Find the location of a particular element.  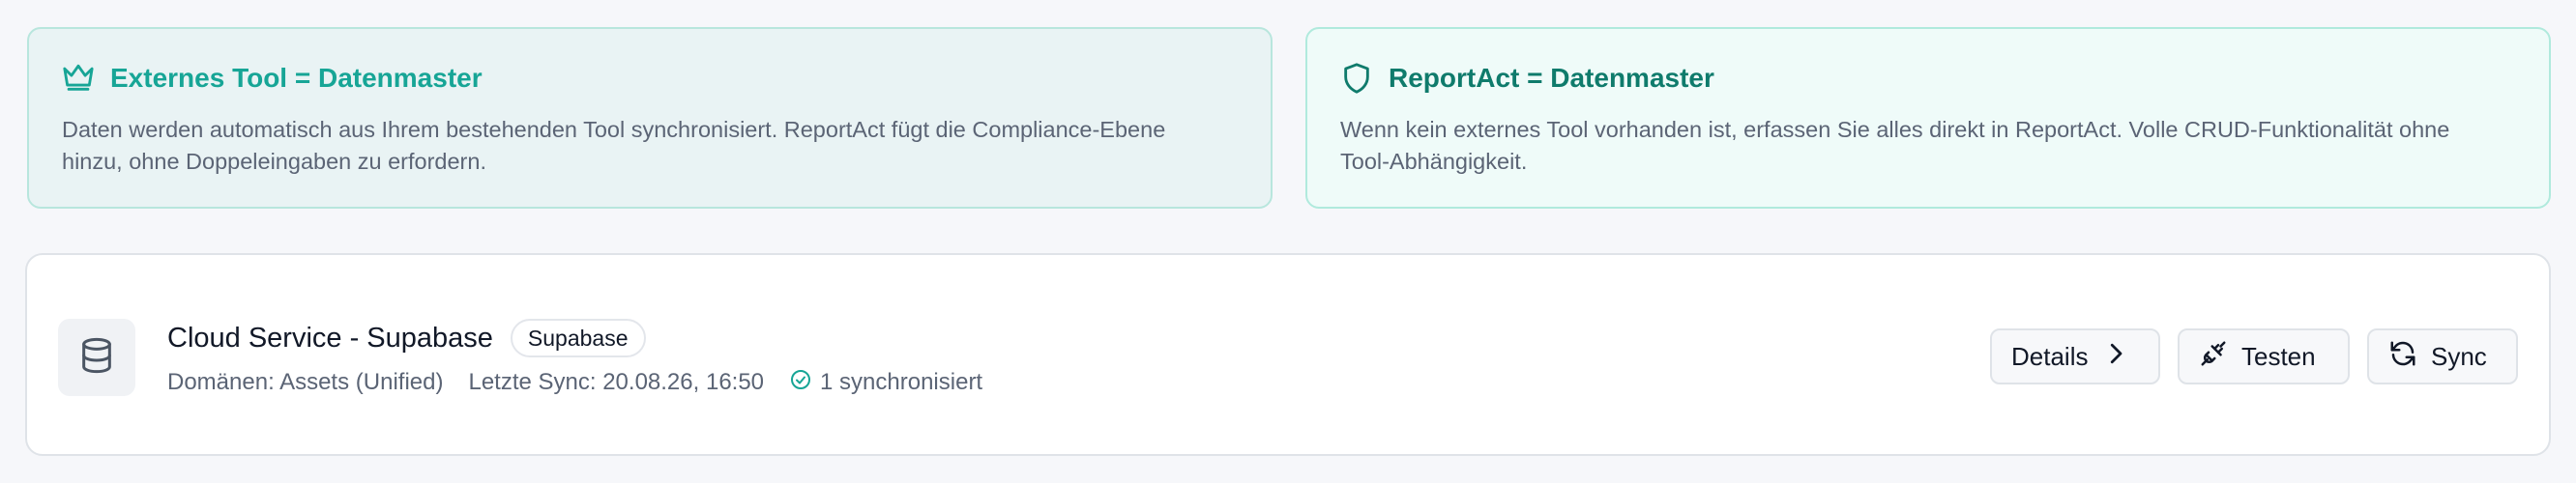

sync-label: Sync is located at coordinates (2459, 356).